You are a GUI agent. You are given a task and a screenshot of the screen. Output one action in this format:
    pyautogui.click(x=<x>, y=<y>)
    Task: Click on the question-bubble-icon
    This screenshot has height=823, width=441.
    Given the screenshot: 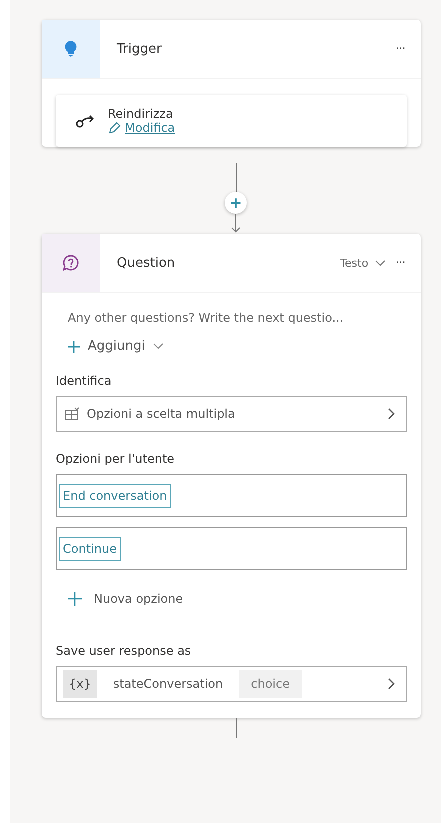 What is the action you would take?
    pyautogui.click(x=71, y=263)
    